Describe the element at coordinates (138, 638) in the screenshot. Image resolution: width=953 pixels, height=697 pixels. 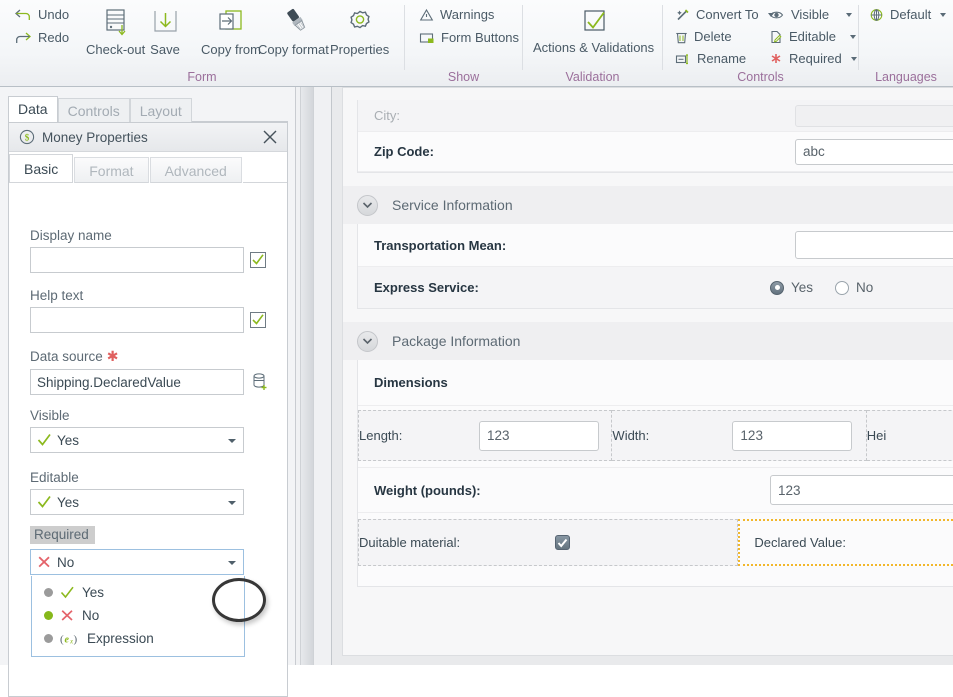
I see `dropdown-option-expression: (e x) Expression` at that location.